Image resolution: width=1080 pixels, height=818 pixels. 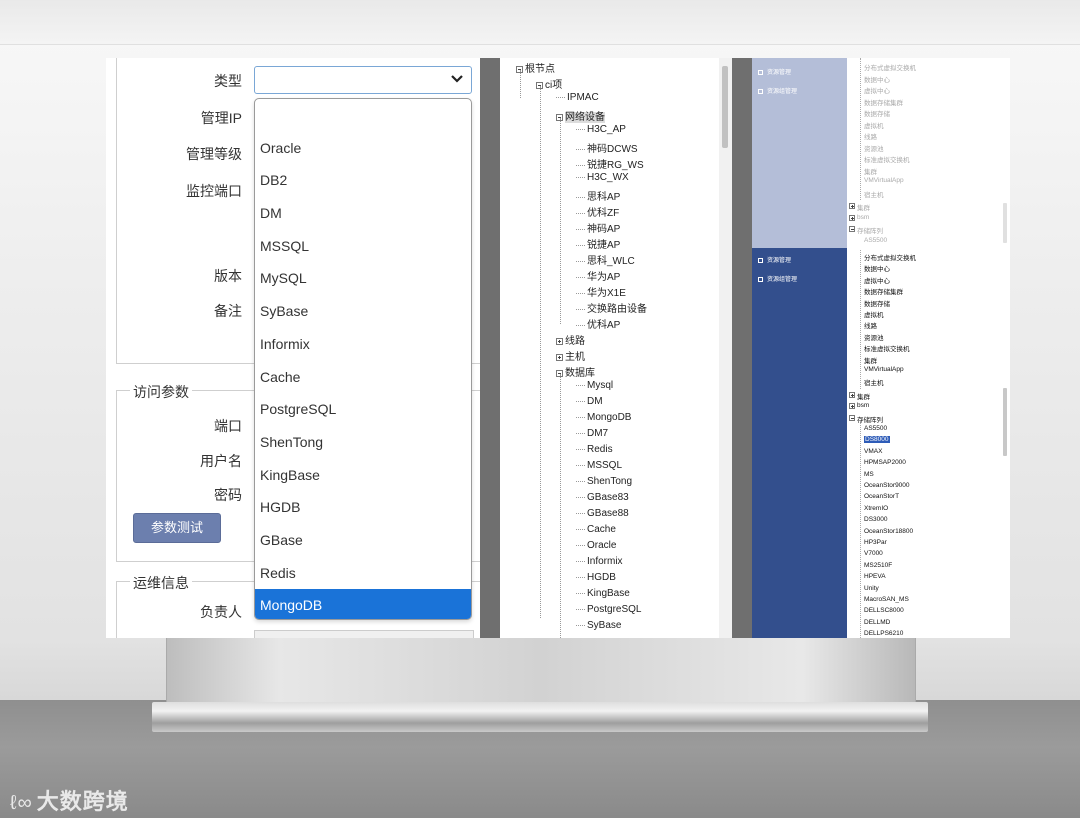 What do you see at coordinates (875, 240) in the screenshot?
I see `faded-tree-item: AS5500` at bounding box center [875, 240].